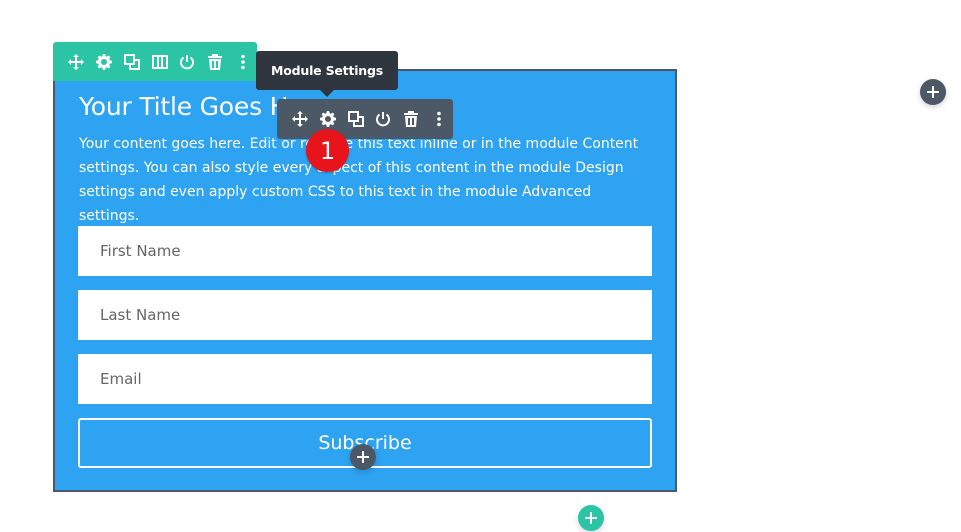 The width and height of the screenshot is (961, 532). What do you see at coordinates (187, 62) in the screenshot?
I see `section-save-icon` at bounding box center [187, 62].